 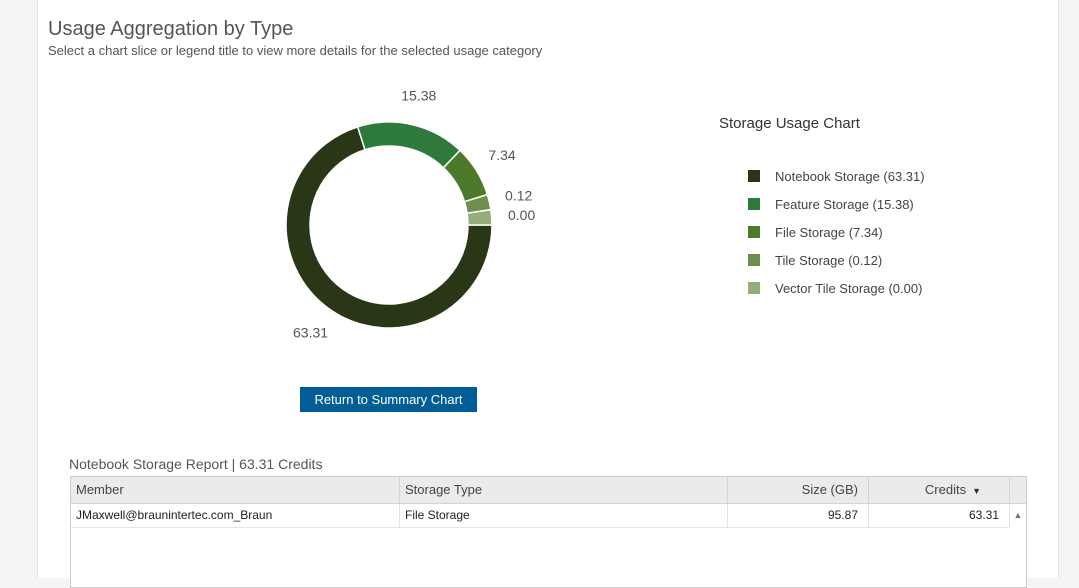 What do you see at coordinates (388, 399) in the screenshot?
I see `return-to-summary-button: Return to Summary Chart` at bounding box center [388, 399].